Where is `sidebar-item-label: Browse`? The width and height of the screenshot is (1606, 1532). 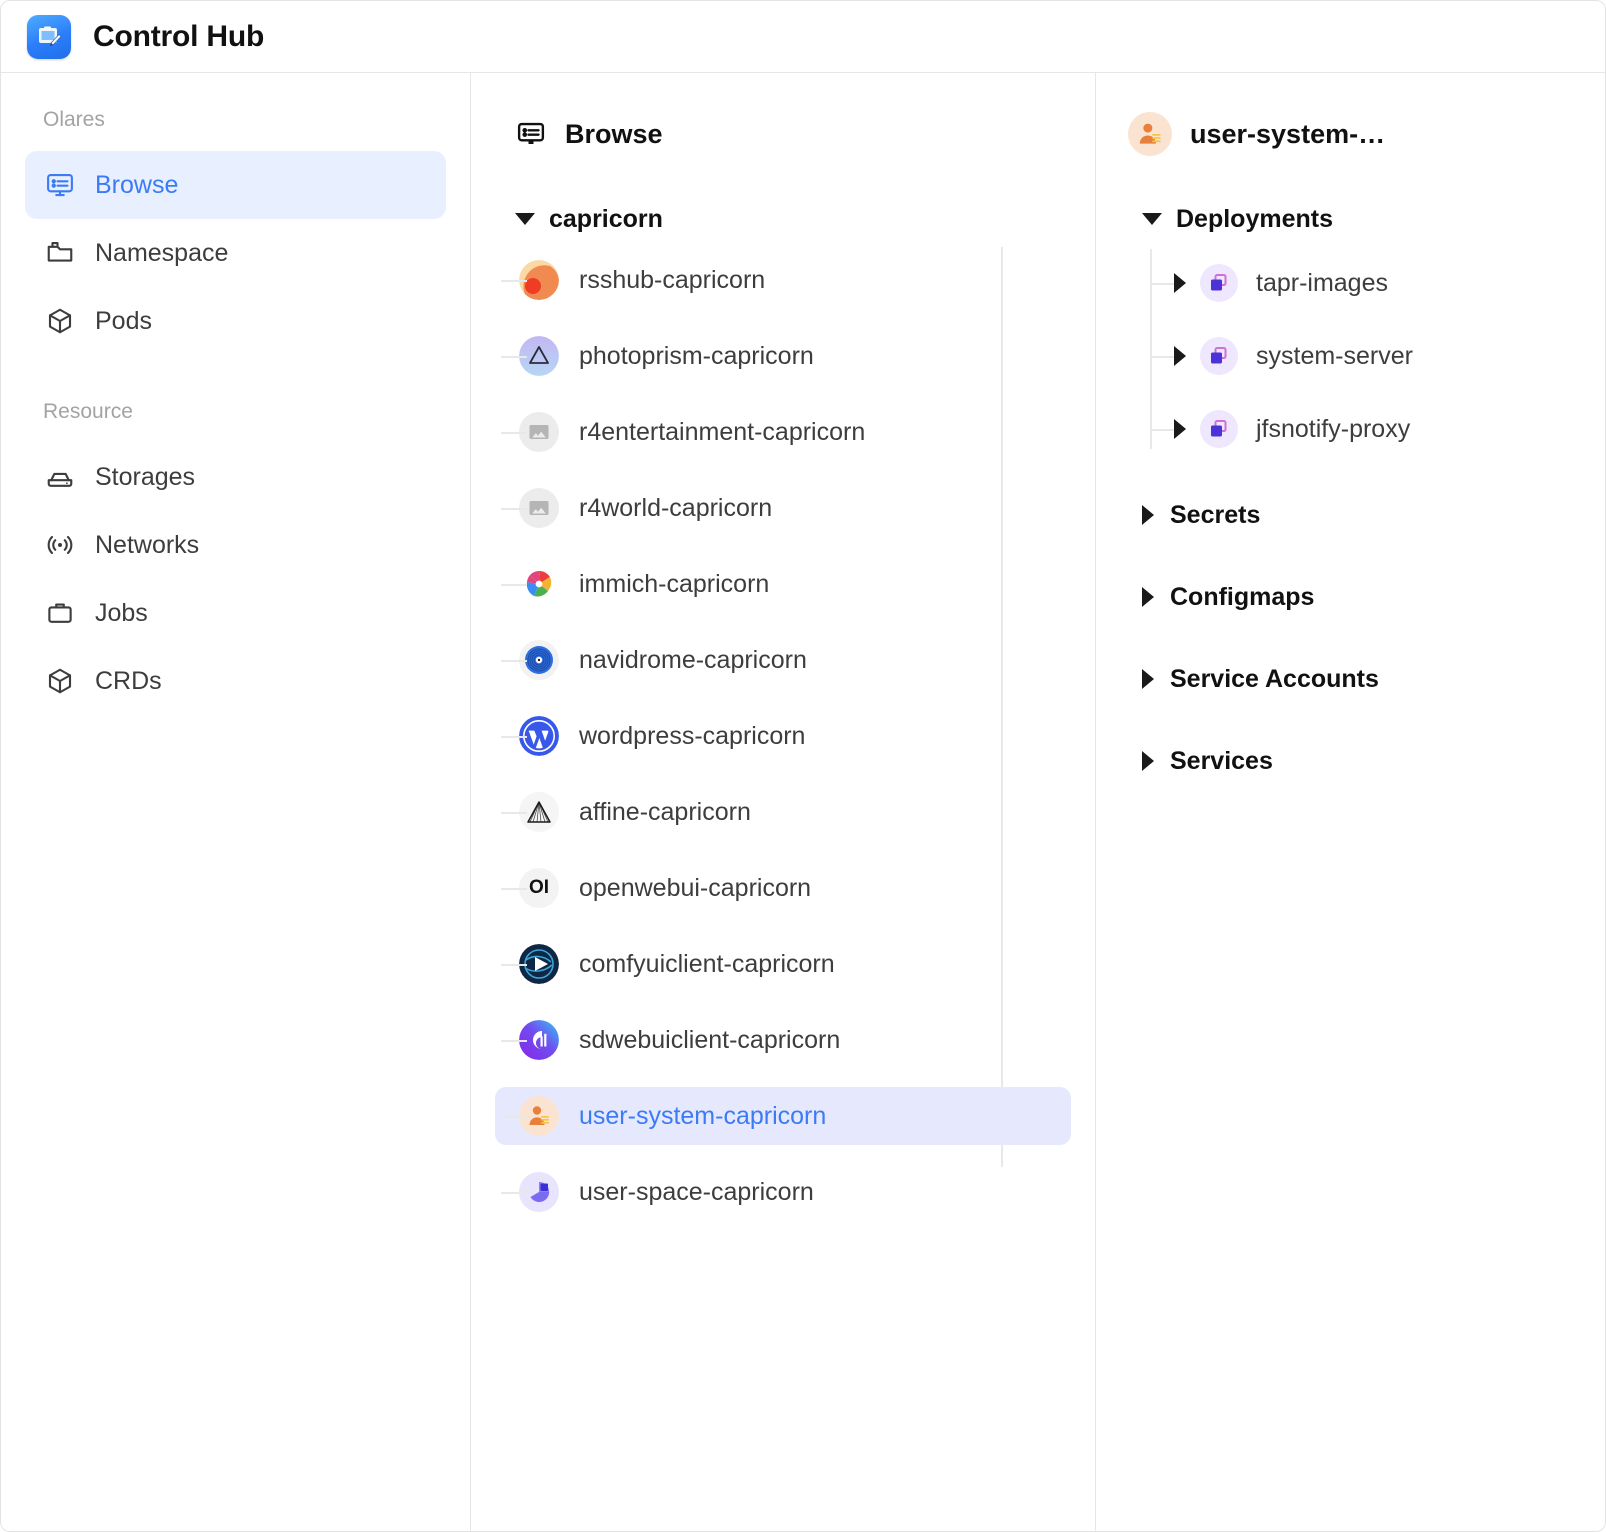
sidebar-item-label: Browse is located at coordinates (137, 184).